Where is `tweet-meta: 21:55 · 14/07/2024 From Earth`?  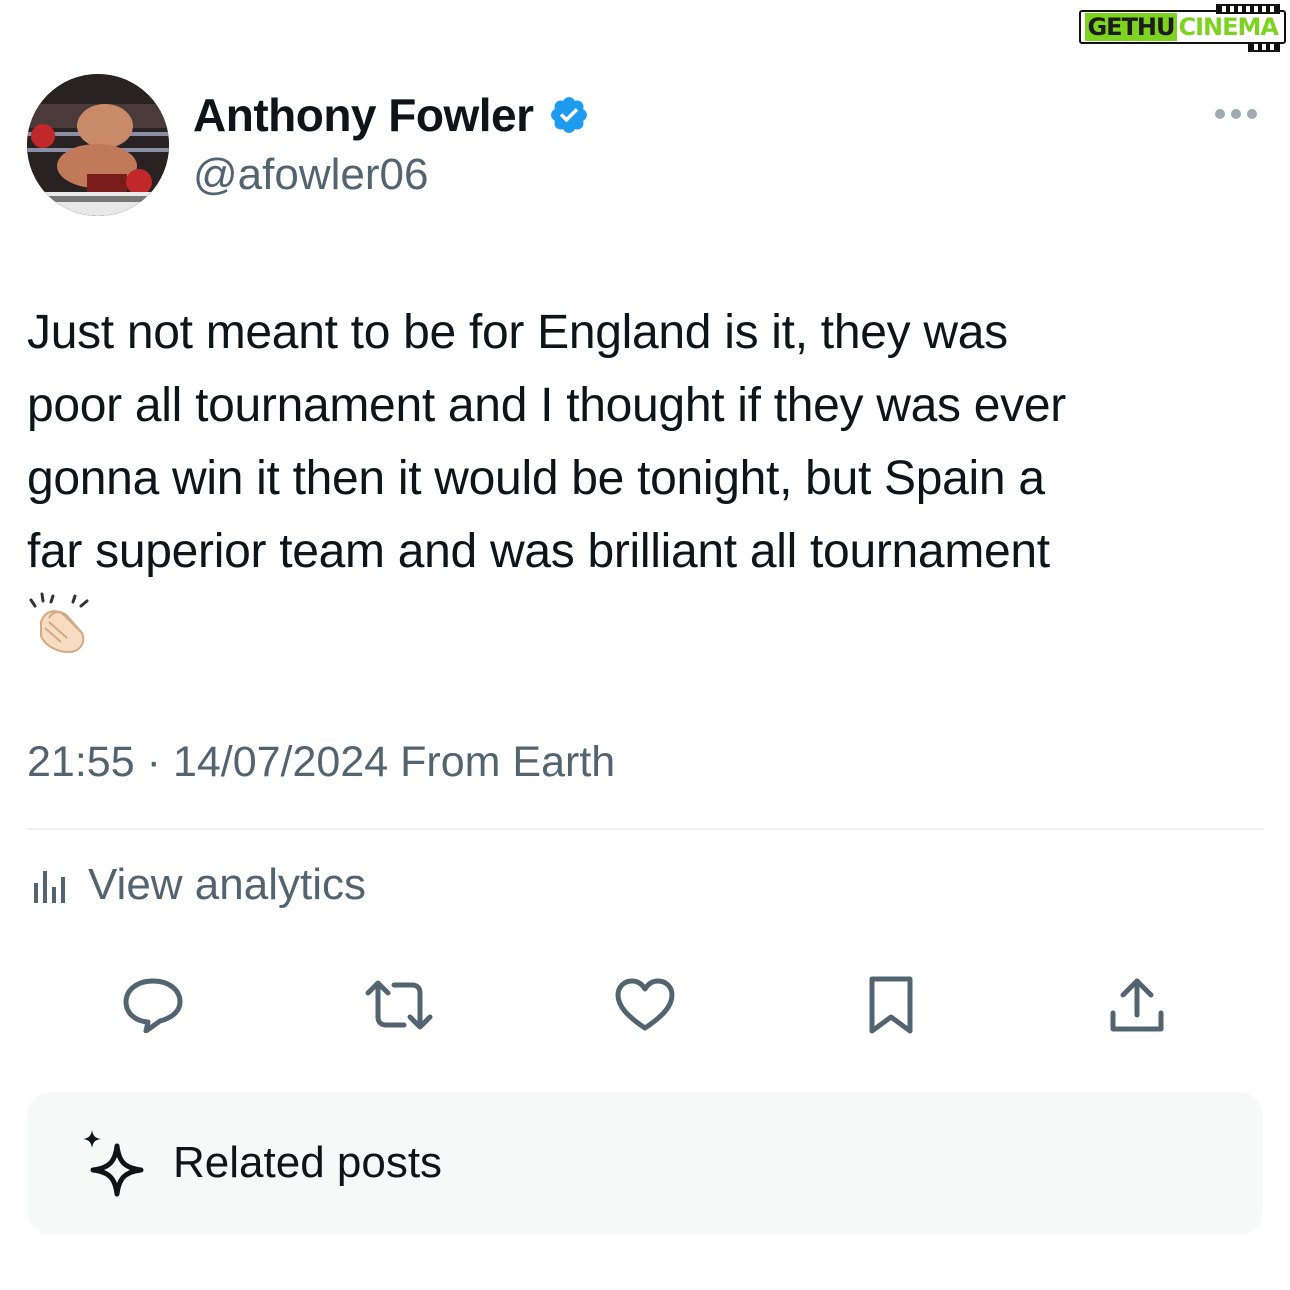 tweet-meta: 21:55 · 14/07/2024 From Earth is located at coordinates (321, 762).